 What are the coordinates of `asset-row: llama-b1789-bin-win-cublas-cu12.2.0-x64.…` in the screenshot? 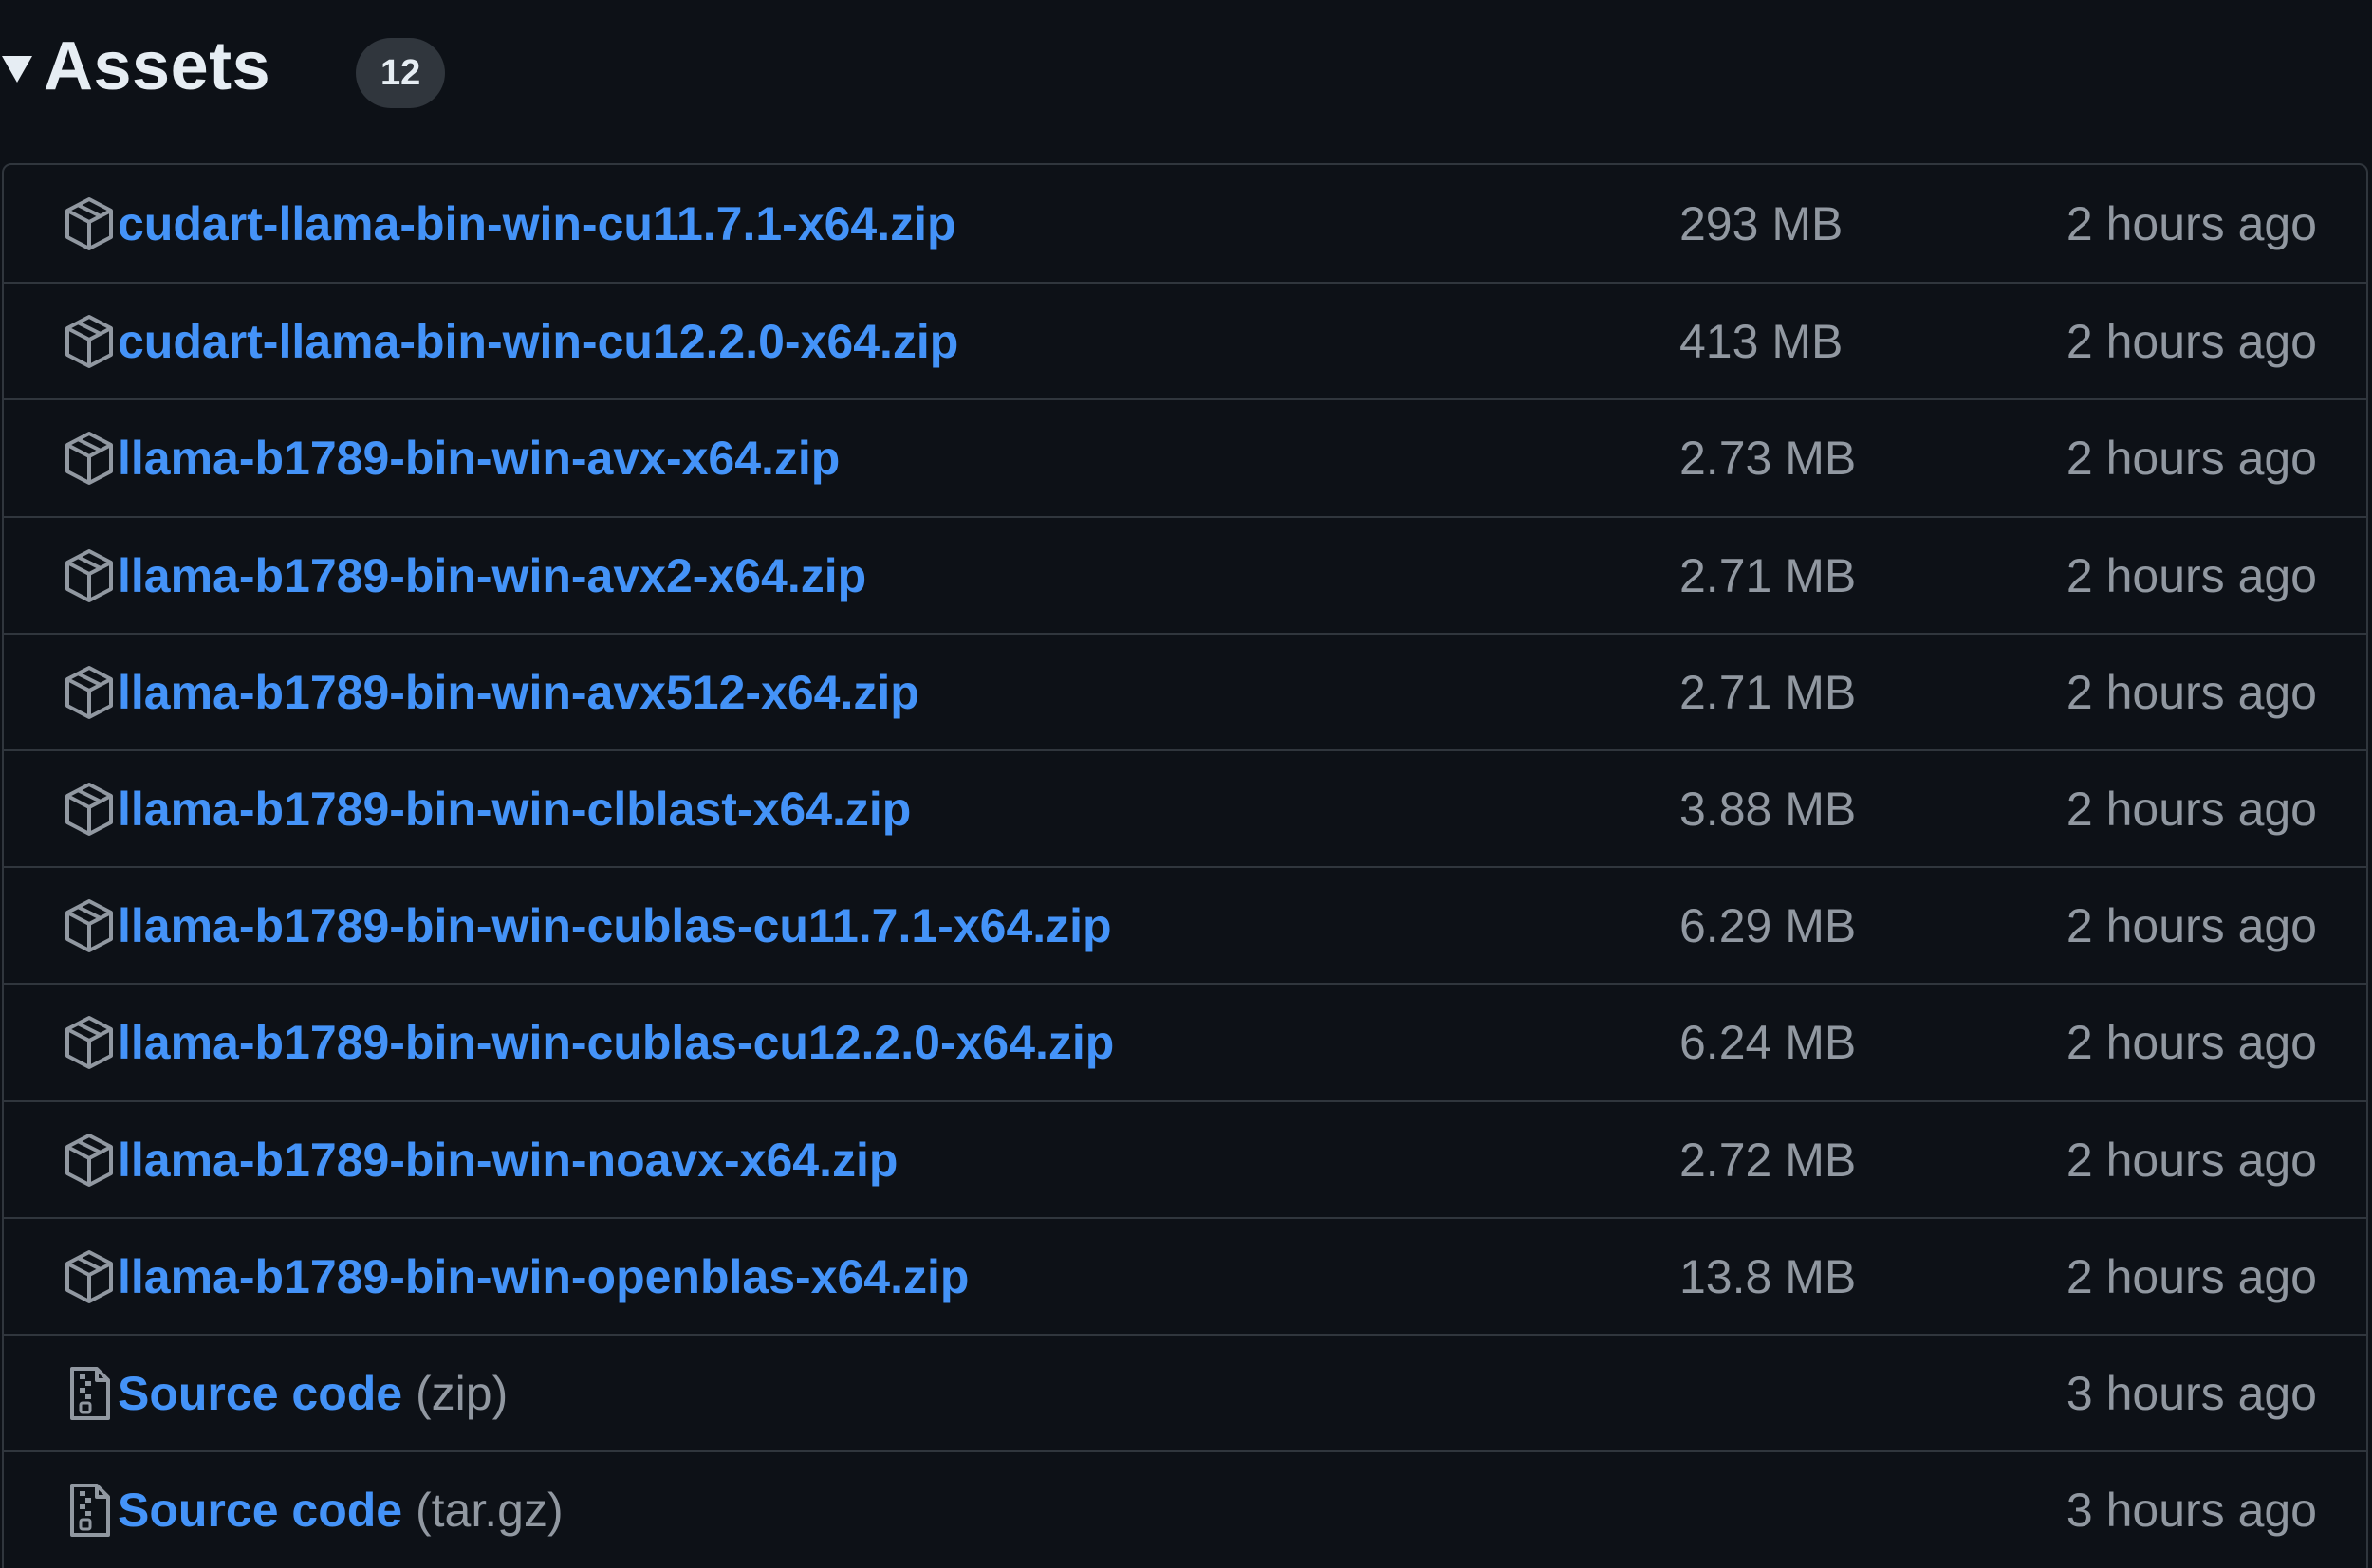 It's located at (1185, 1041).